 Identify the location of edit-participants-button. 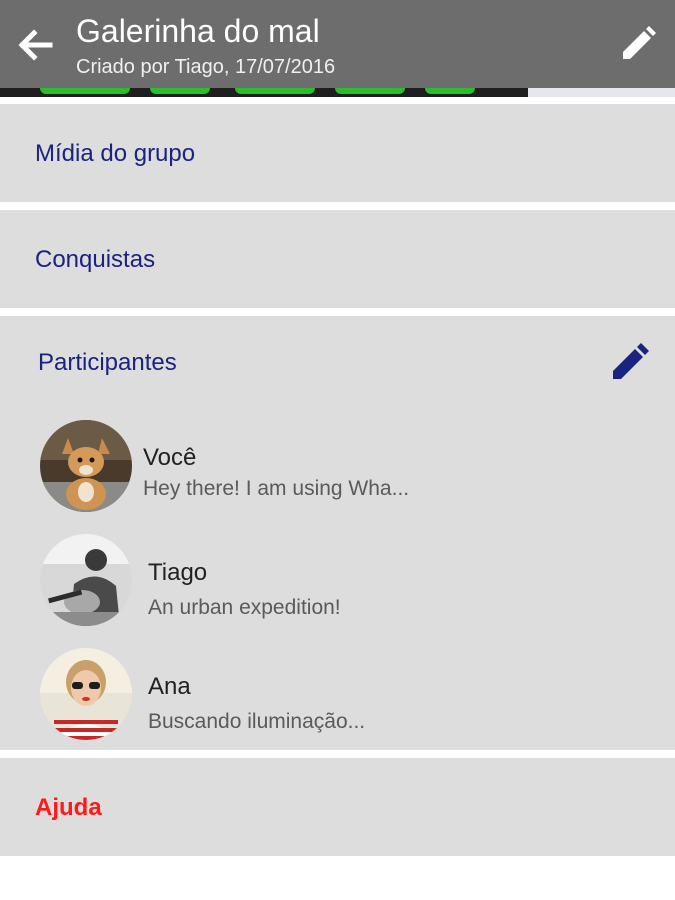
(630, 362).